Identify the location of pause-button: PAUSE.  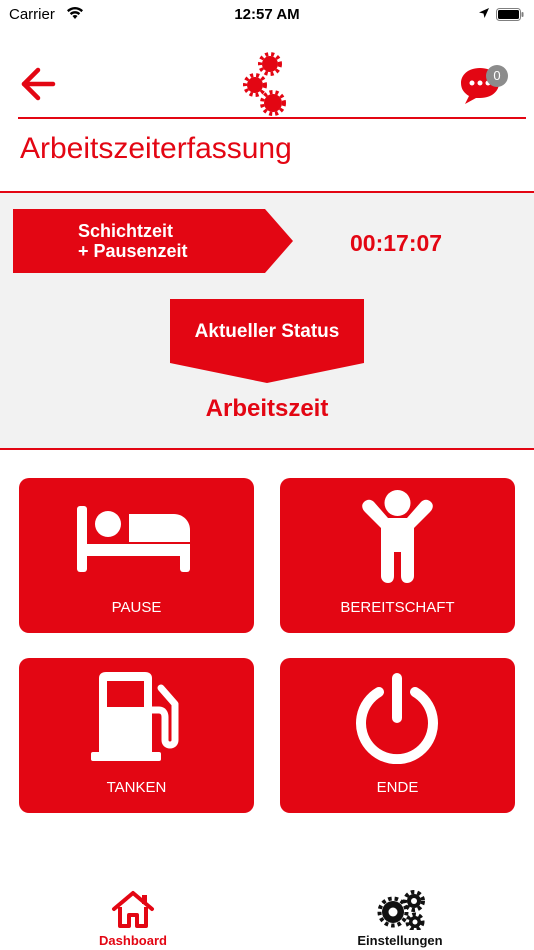
(136, 555).